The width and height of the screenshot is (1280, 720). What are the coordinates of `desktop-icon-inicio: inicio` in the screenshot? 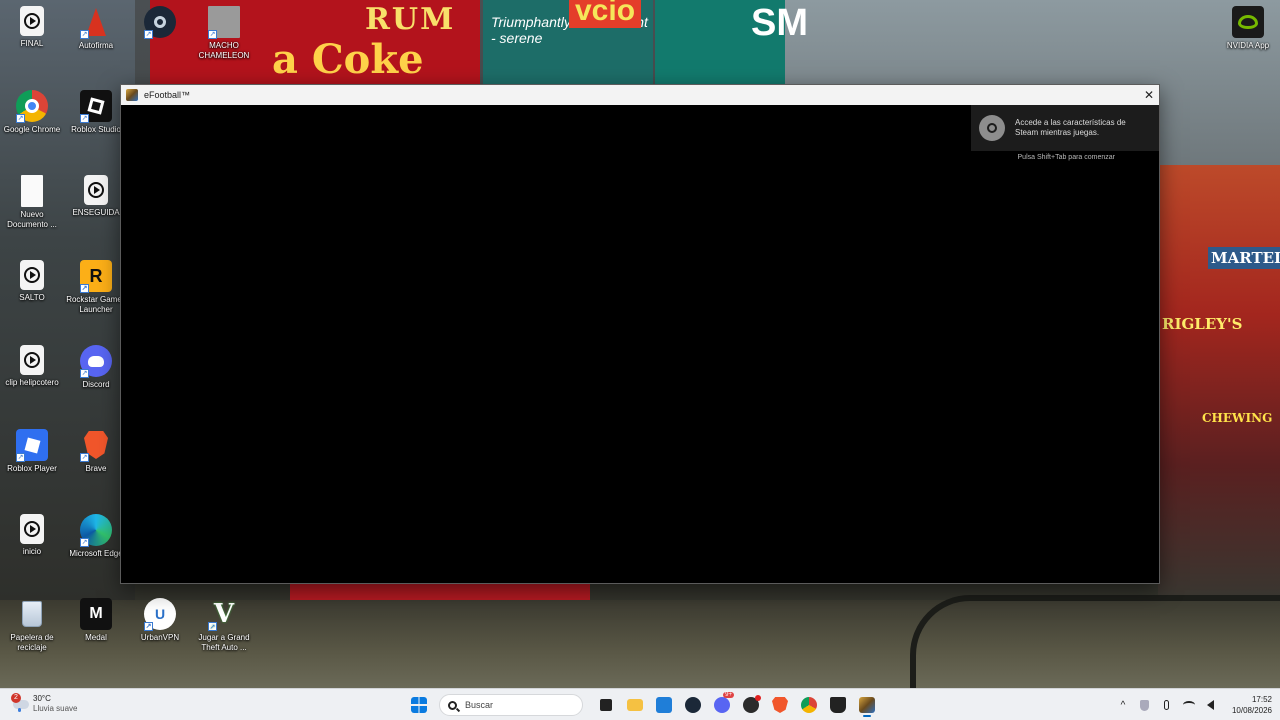 It's located at (32, 535).